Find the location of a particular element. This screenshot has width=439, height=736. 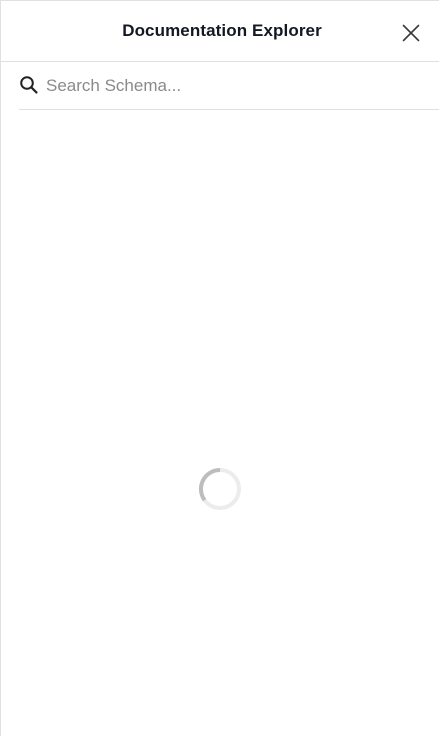

close-icon is located at coordinates (411, 33).